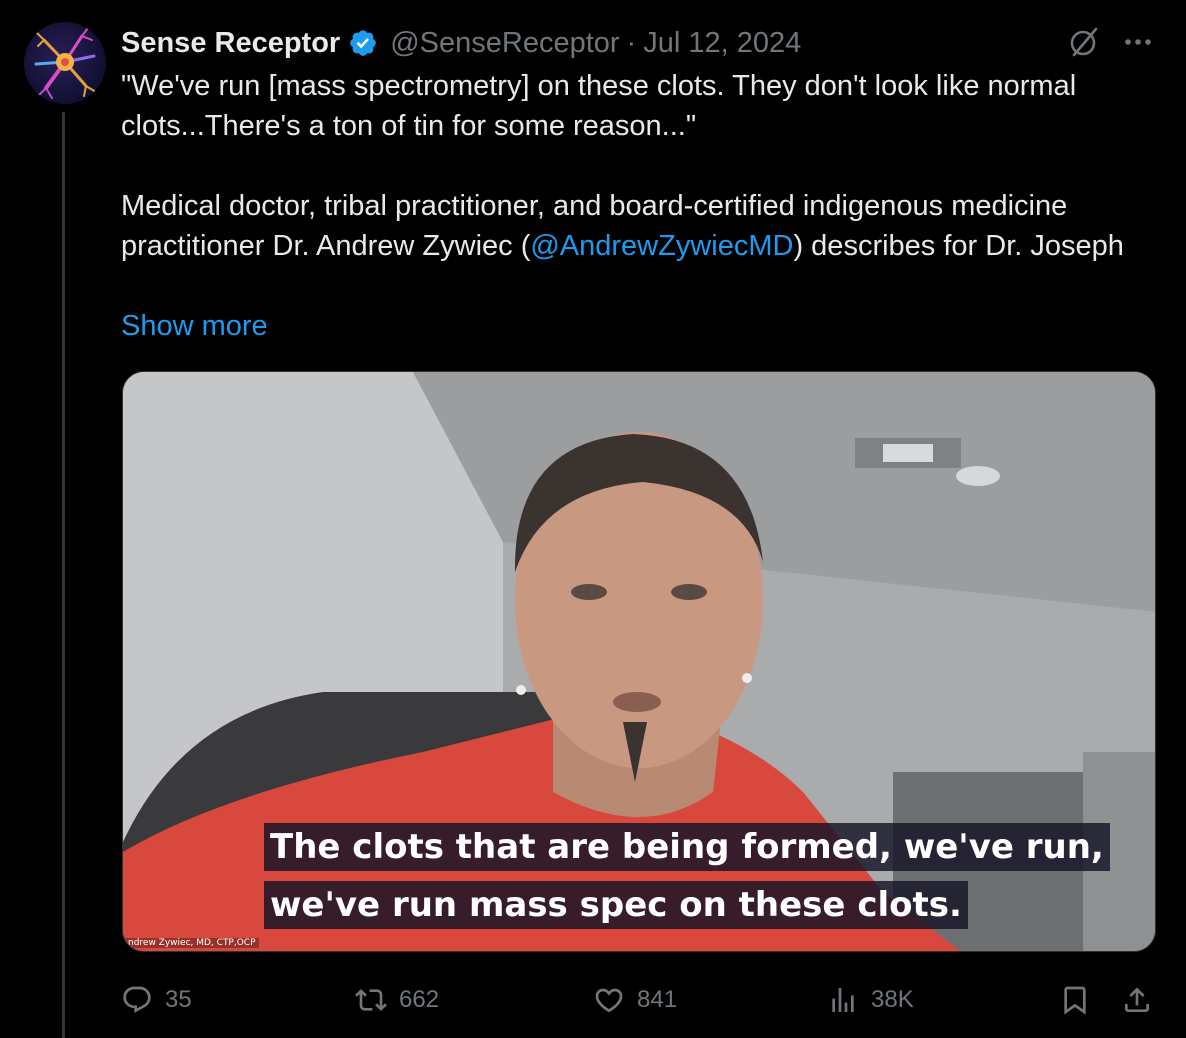  I want to click on show-more-link: Show more, so click(194, 326).